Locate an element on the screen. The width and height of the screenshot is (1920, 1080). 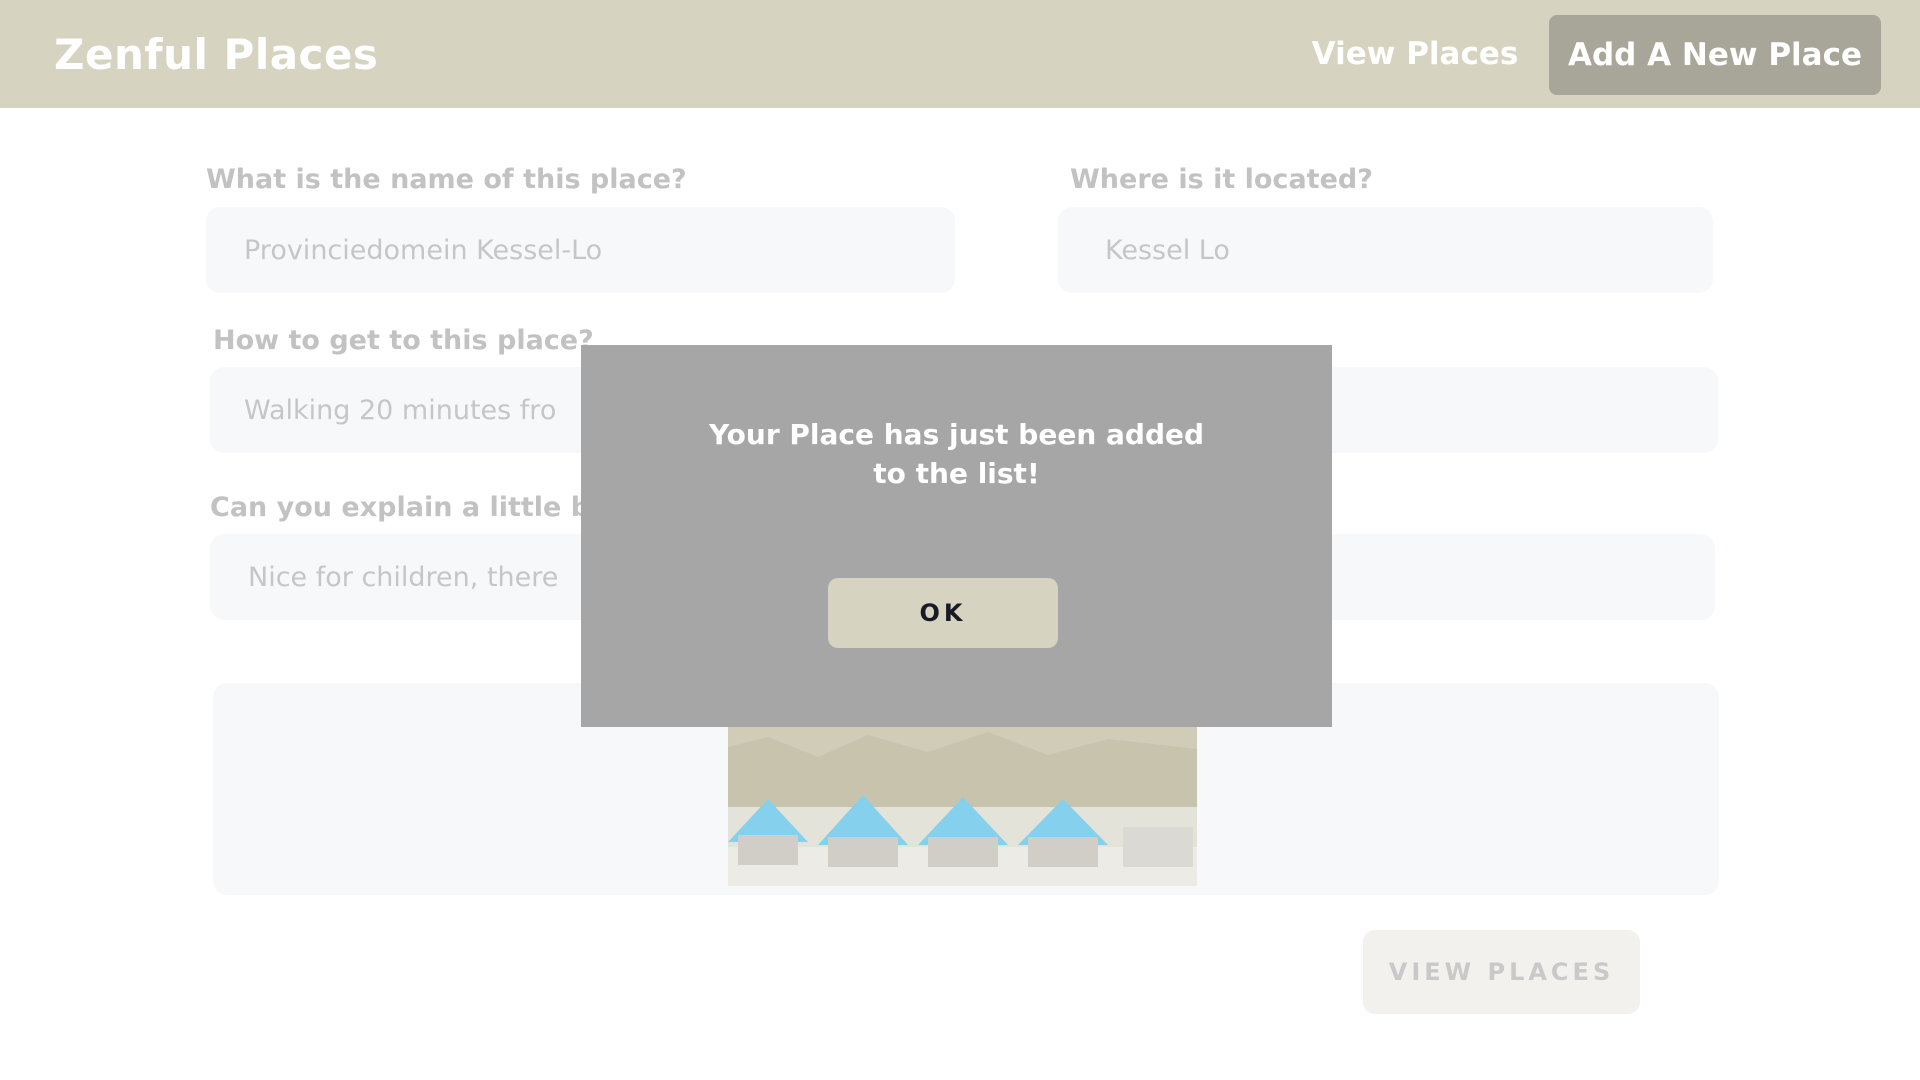
nav-add-new-place: Add A New Place is located at coordinates (1715, 55).